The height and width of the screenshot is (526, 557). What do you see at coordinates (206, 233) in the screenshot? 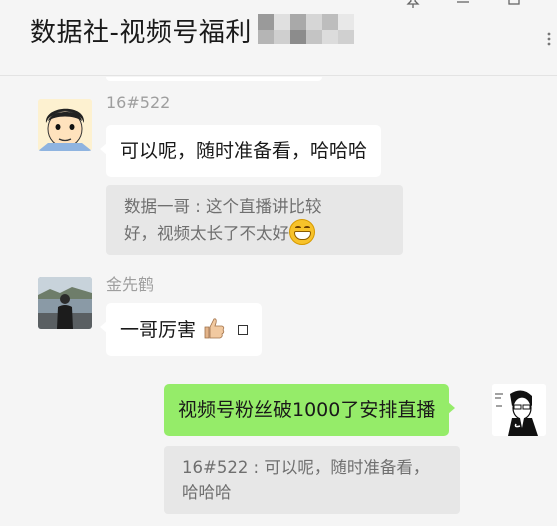
I see `quote-line-2: 好，视频太长了不太好` at bounding box center [206, 233].